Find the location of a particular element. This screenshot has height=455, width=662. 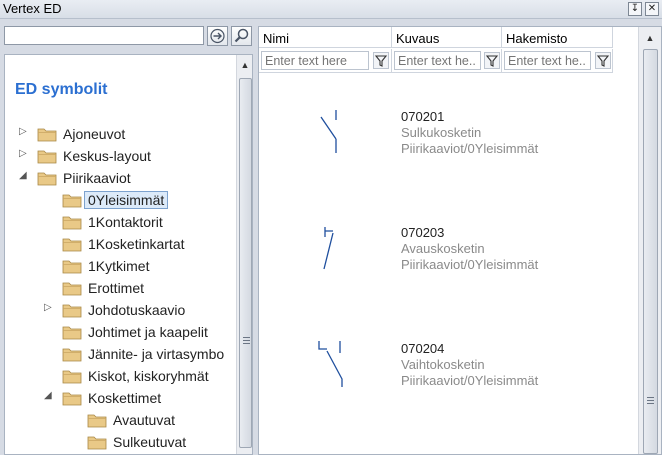

filter-cell-kuvaus is located at coordinates (447, 61).